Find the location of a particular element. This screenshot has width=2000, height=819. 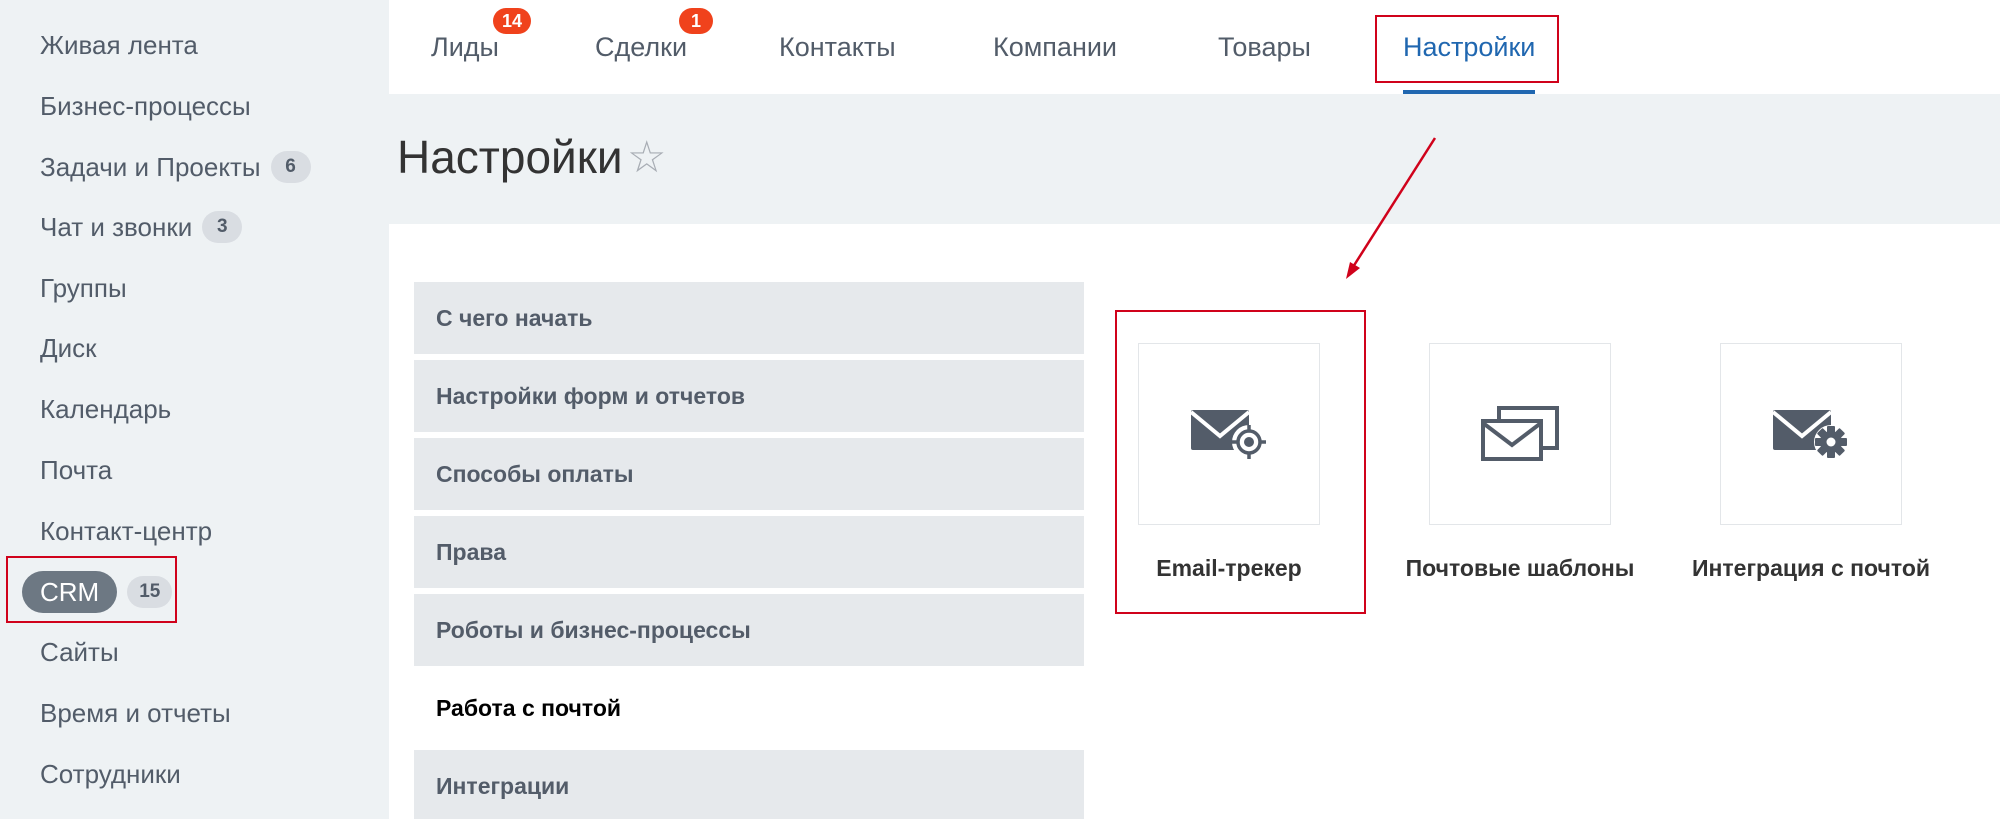

menu-item-label: Права is located at coordinates (471, 551).